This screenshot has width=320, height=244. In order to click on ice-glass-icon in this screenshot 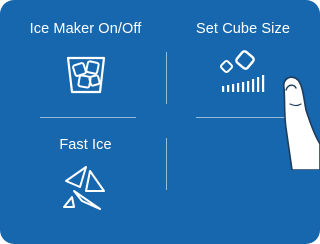, I will do `click(86, 75)`.